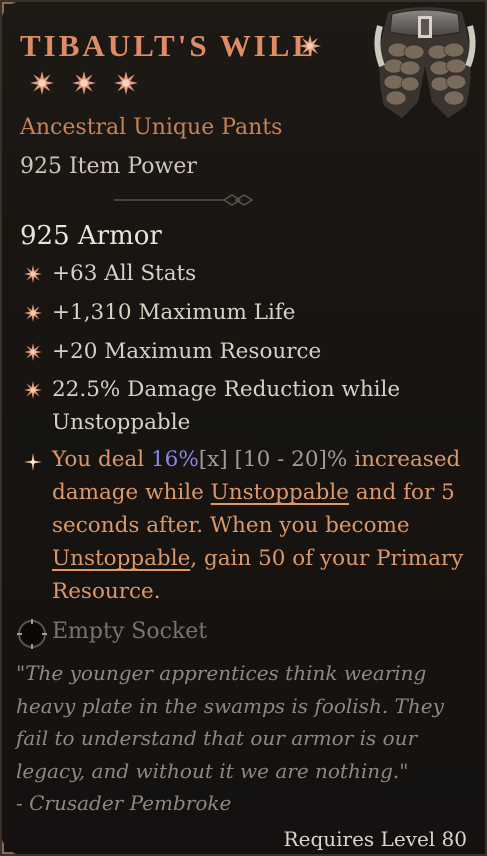 This screenshot has height=856, width=487. What do you see at coordinates (375, 839) in the screenshot?
I see `level-requirement: Requires Level 80` at bounding box center [375, 839].